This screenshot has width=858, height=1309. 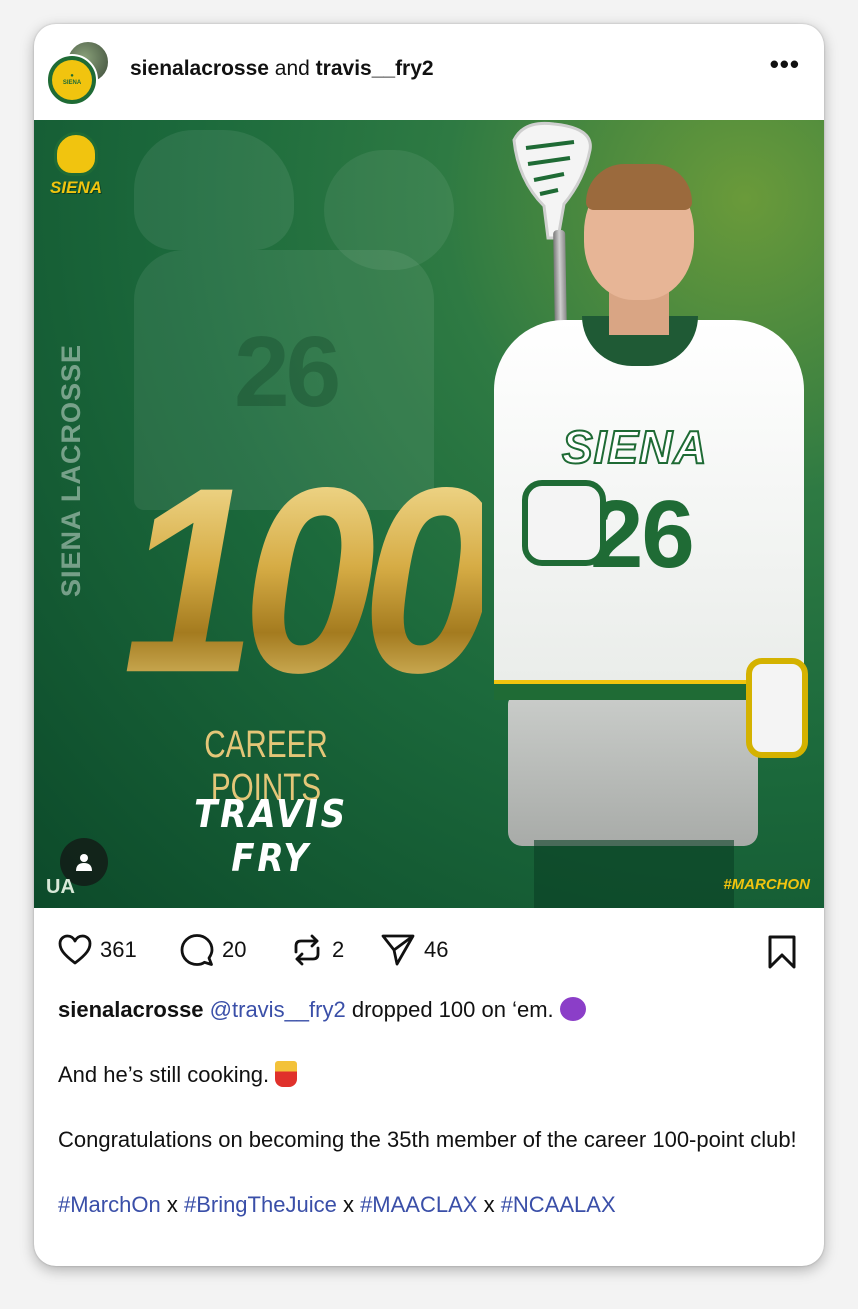 What do you see at coordinates (436, 949) in the screenshot?
I see `share-count: 46` at bounding box center [436, 949].